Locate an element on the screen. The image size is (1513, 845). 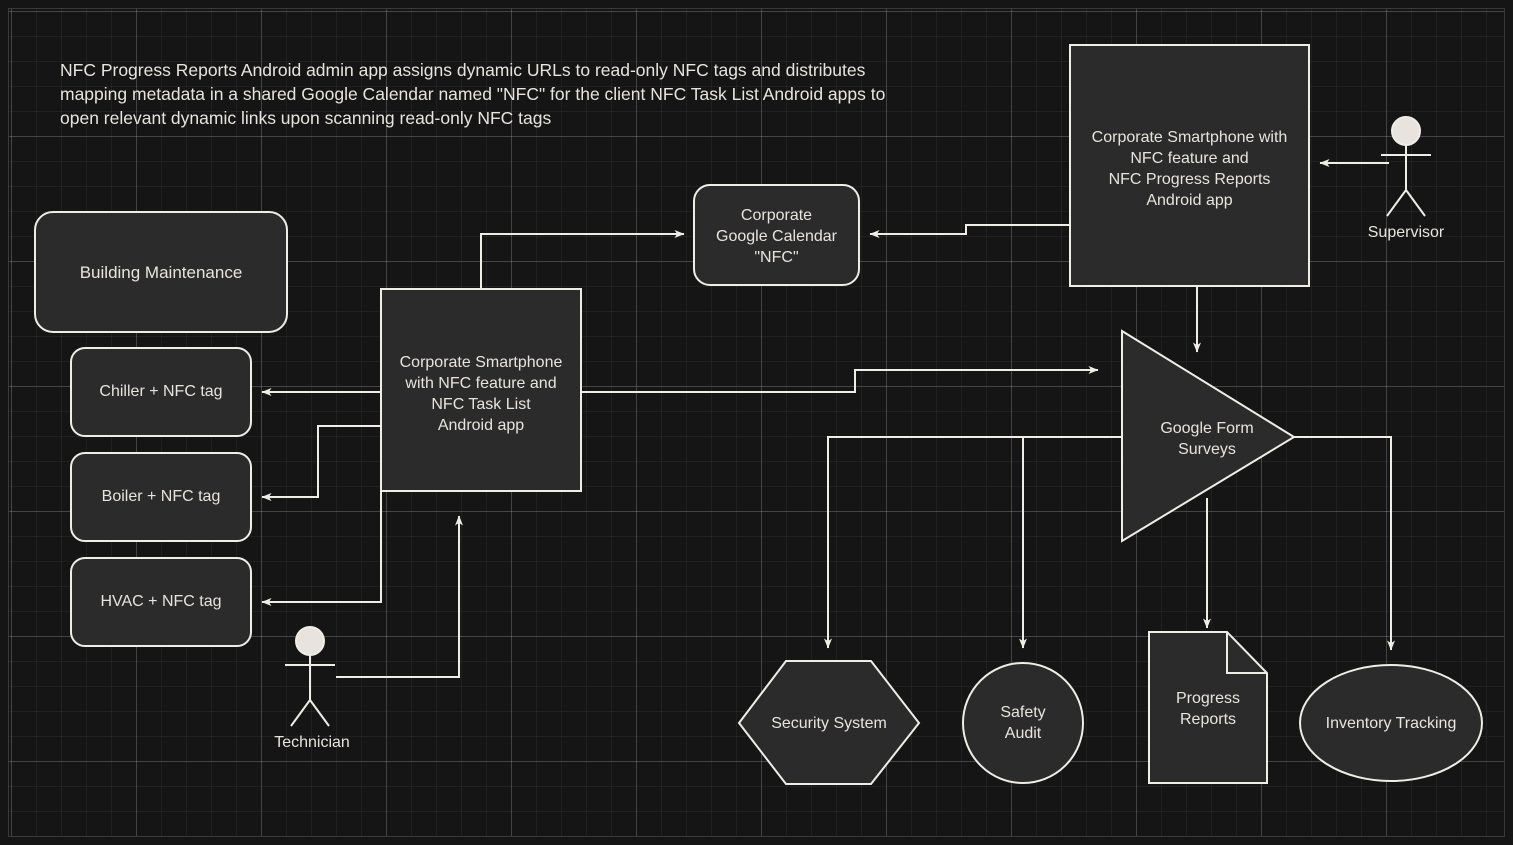
node-chiller is located at coordinates (161, 392).